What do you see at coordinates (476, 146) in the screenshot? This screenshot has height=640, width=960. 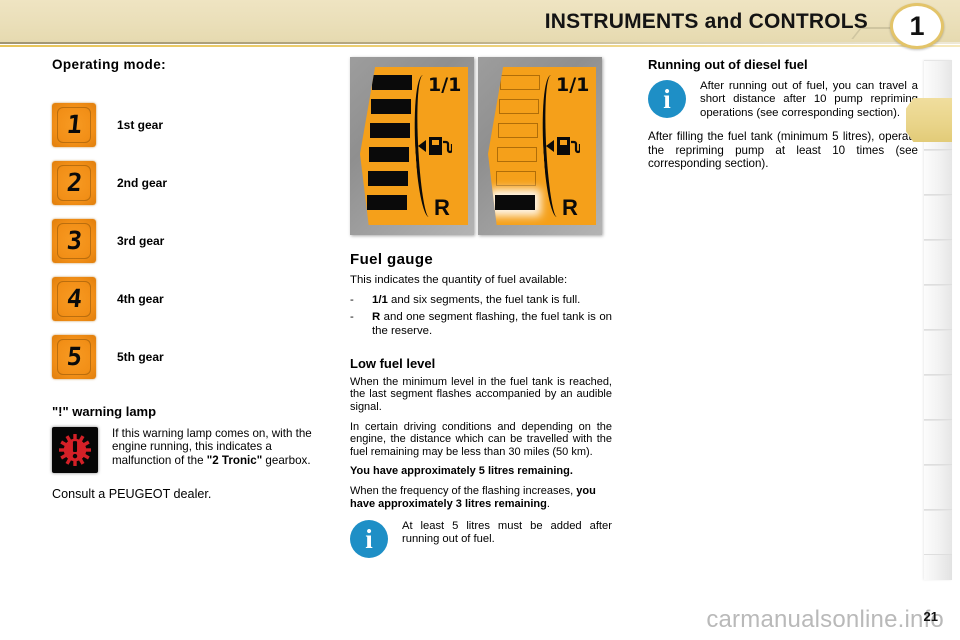 I see `fuel-gauge-images: 1/1 R 1/1 R` at bounding box center [476, 146].